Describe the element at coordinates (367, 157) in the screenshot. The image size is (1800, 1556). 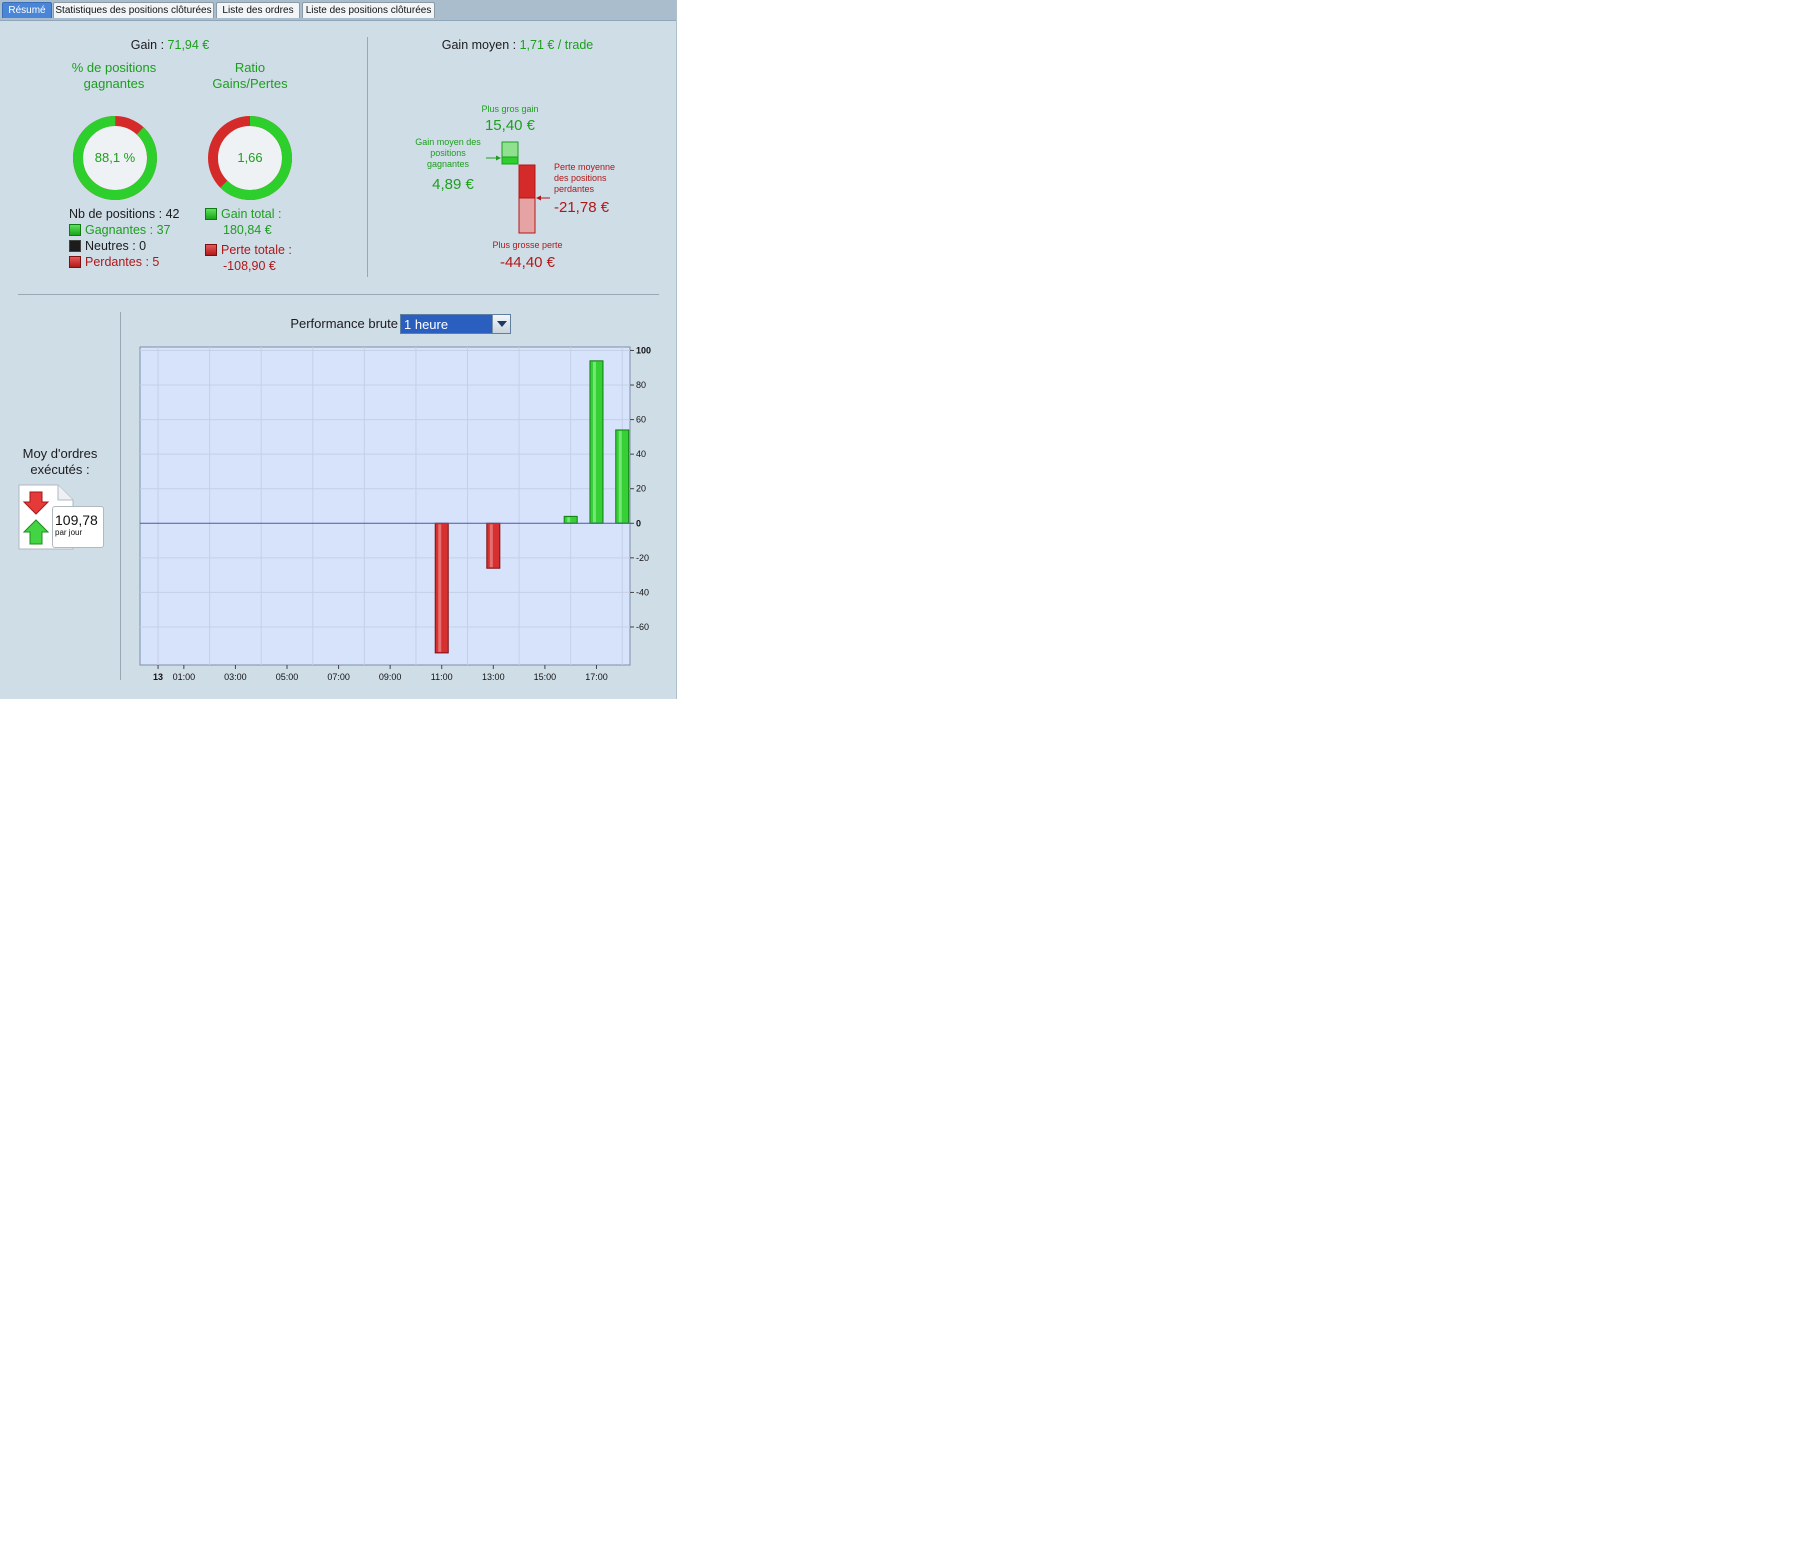
I see `vertical-divider` at that location.